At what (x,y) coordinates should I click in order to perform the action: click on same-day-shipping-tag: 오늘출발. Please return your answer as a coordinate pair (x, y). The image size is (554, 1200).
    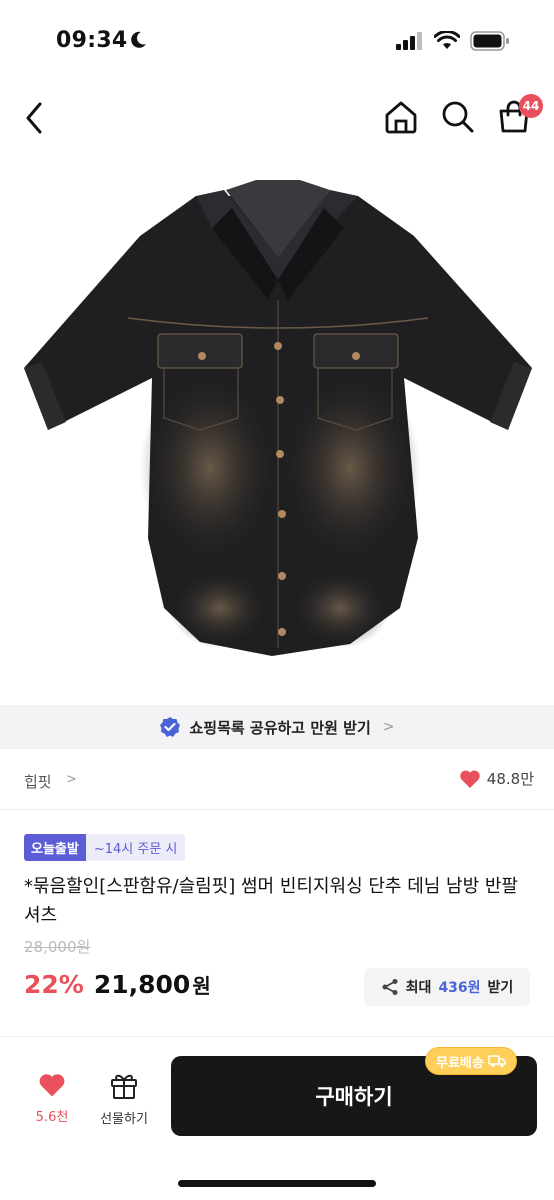
    Looking at the image, I should click on (55, 847).